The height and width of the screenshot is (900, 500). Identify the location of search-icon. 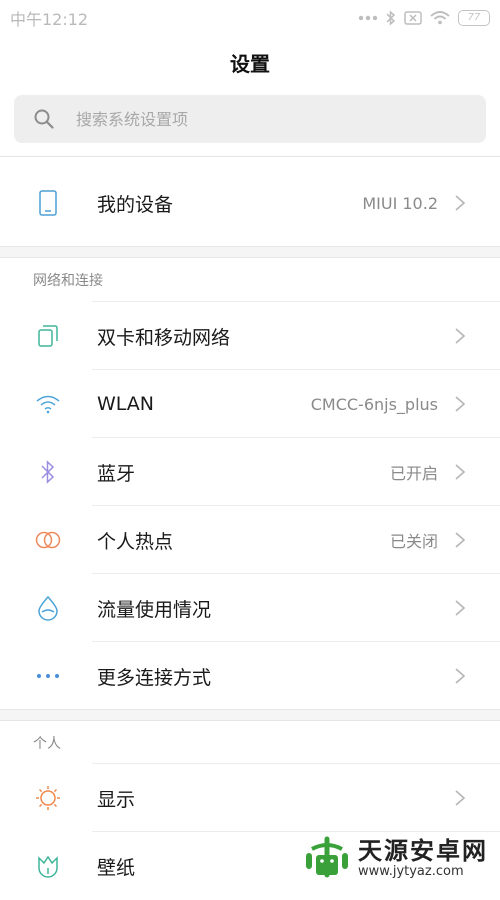
(44, 119).